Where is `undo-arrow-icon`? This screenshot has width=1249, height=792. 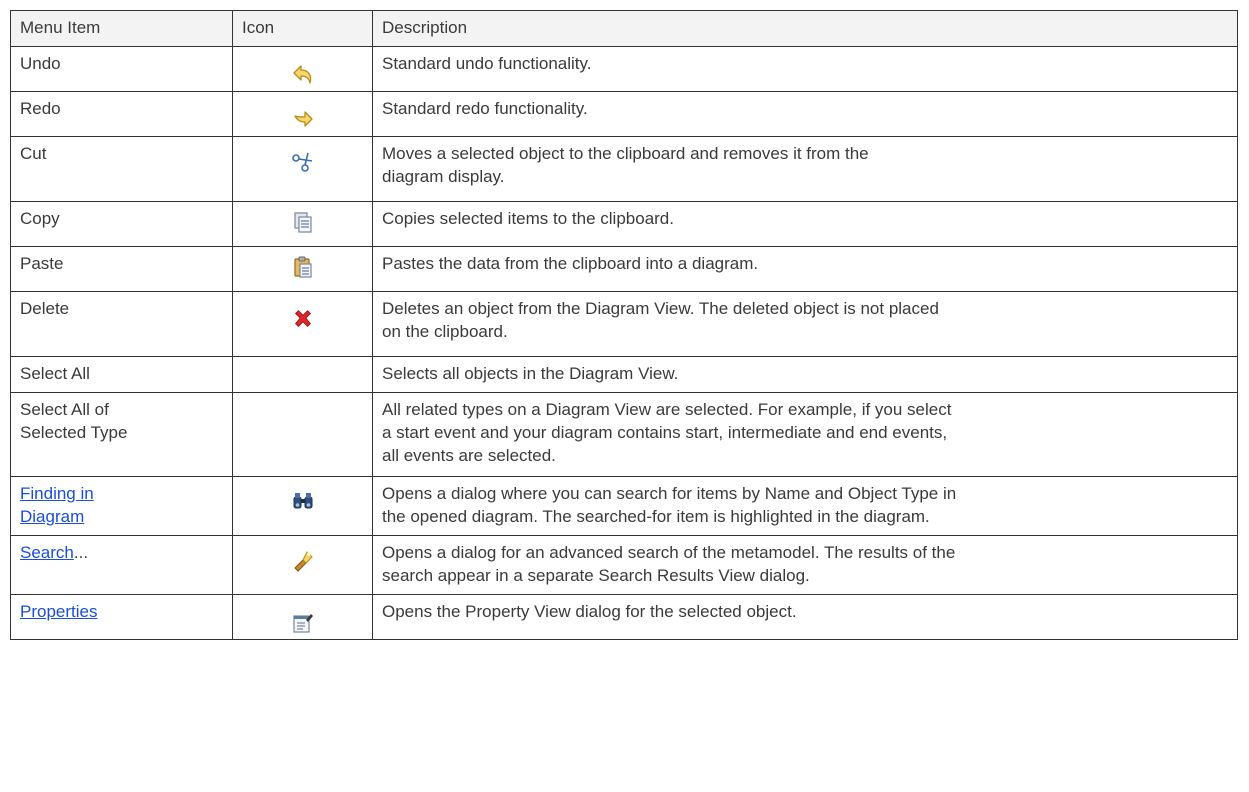 undo-arrow-icon is located at coordinates (301, 74).